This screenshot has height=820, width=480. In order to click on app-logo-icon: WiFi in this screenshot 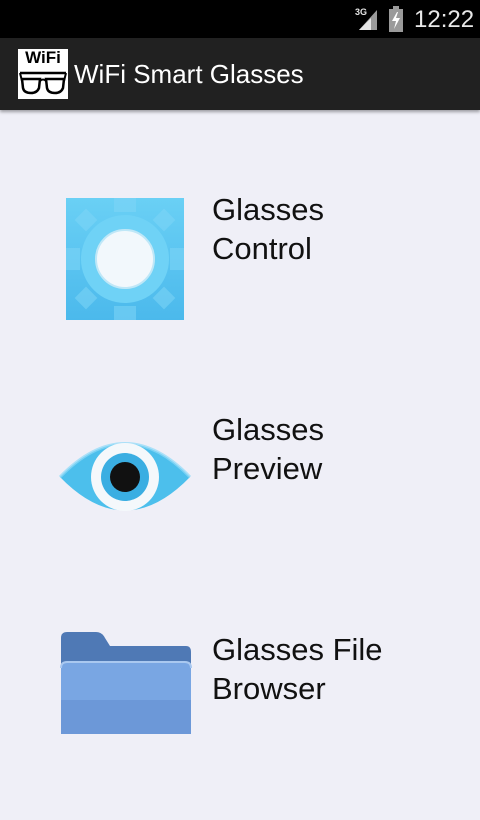, I will do `click(43, 74)`.